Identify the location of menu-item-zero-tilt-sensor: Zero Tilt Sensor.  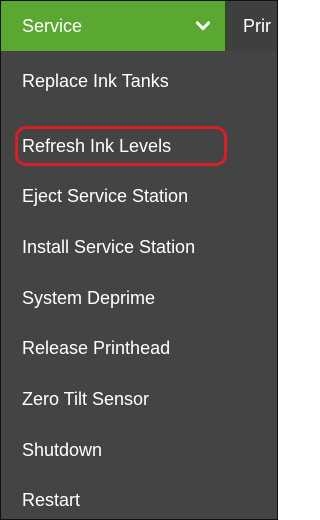
(85, 399).